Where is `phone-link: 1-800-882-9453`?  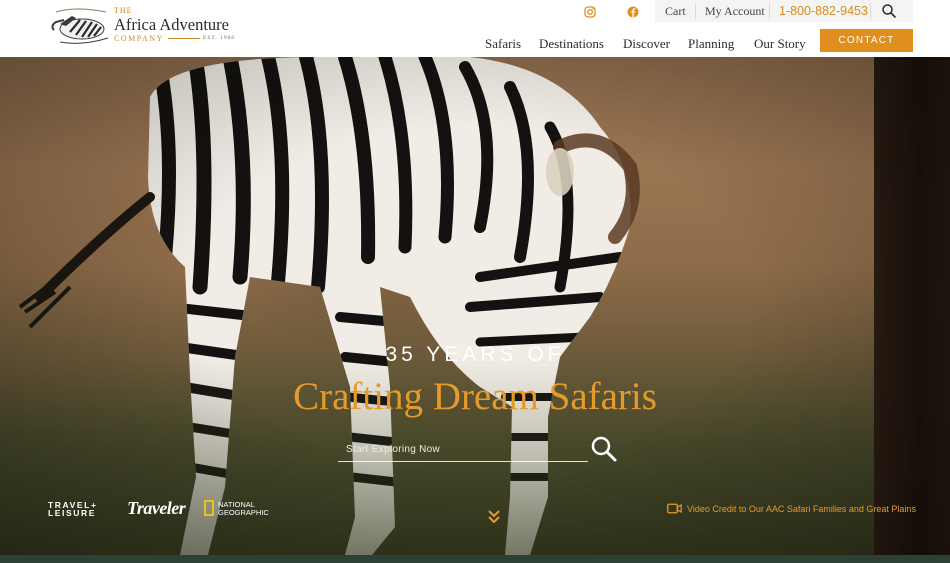 phone-link: 1-800-882-9453 is located at coordinates (823, 11).